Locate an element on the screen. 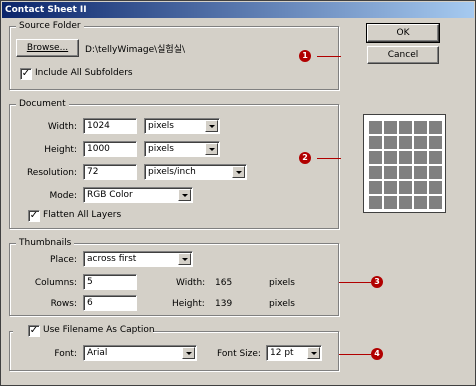 The width and height of the screenshot is (476, 386). thumb-height-label: Height: is located at coordinates (188, 304).